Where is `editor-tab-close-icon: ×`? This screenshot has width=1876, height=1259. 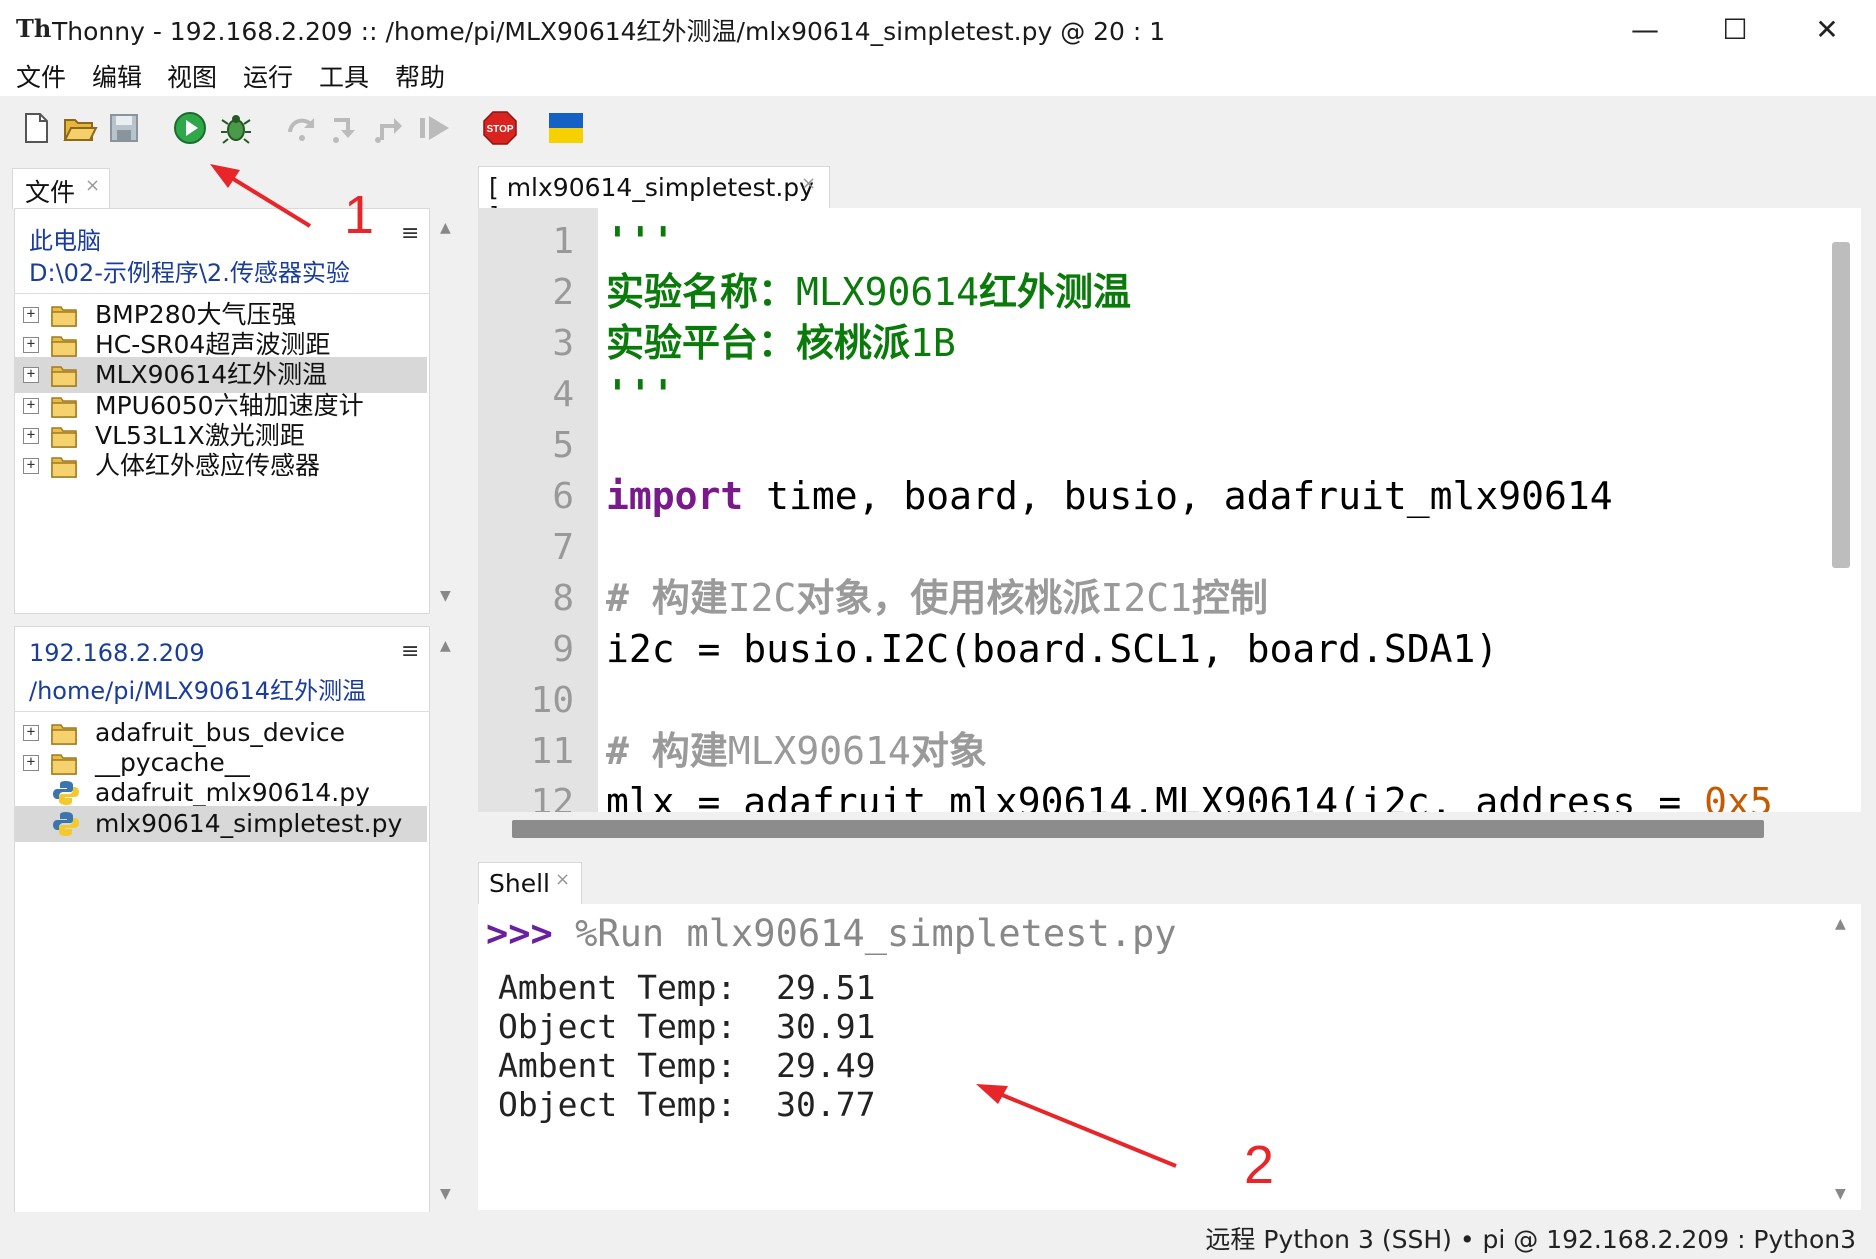 editor-tab-close-icon: × is located at coordinates (808, 183).